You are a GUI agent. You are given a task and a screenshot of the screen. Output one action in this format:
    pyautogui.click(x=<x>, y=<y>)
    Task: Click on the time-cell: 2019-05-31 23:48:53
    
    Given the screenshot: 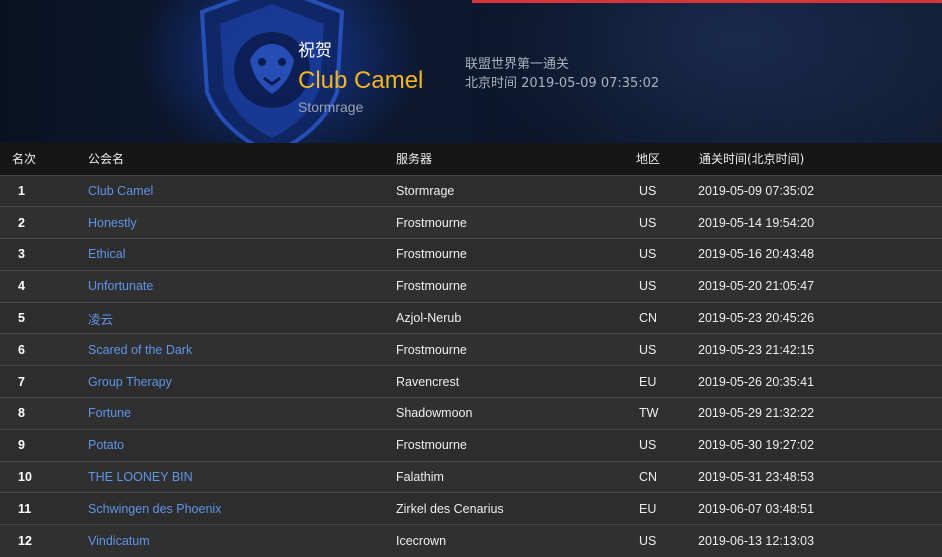 What is the action you would take?
    pyautogui.click(x=756, y=477)
    